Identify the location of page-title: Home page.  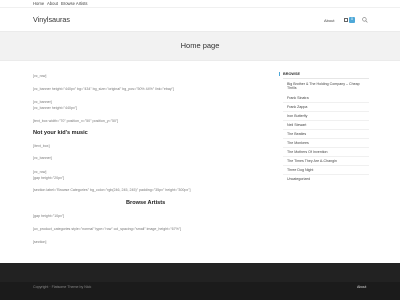
(200, 45).